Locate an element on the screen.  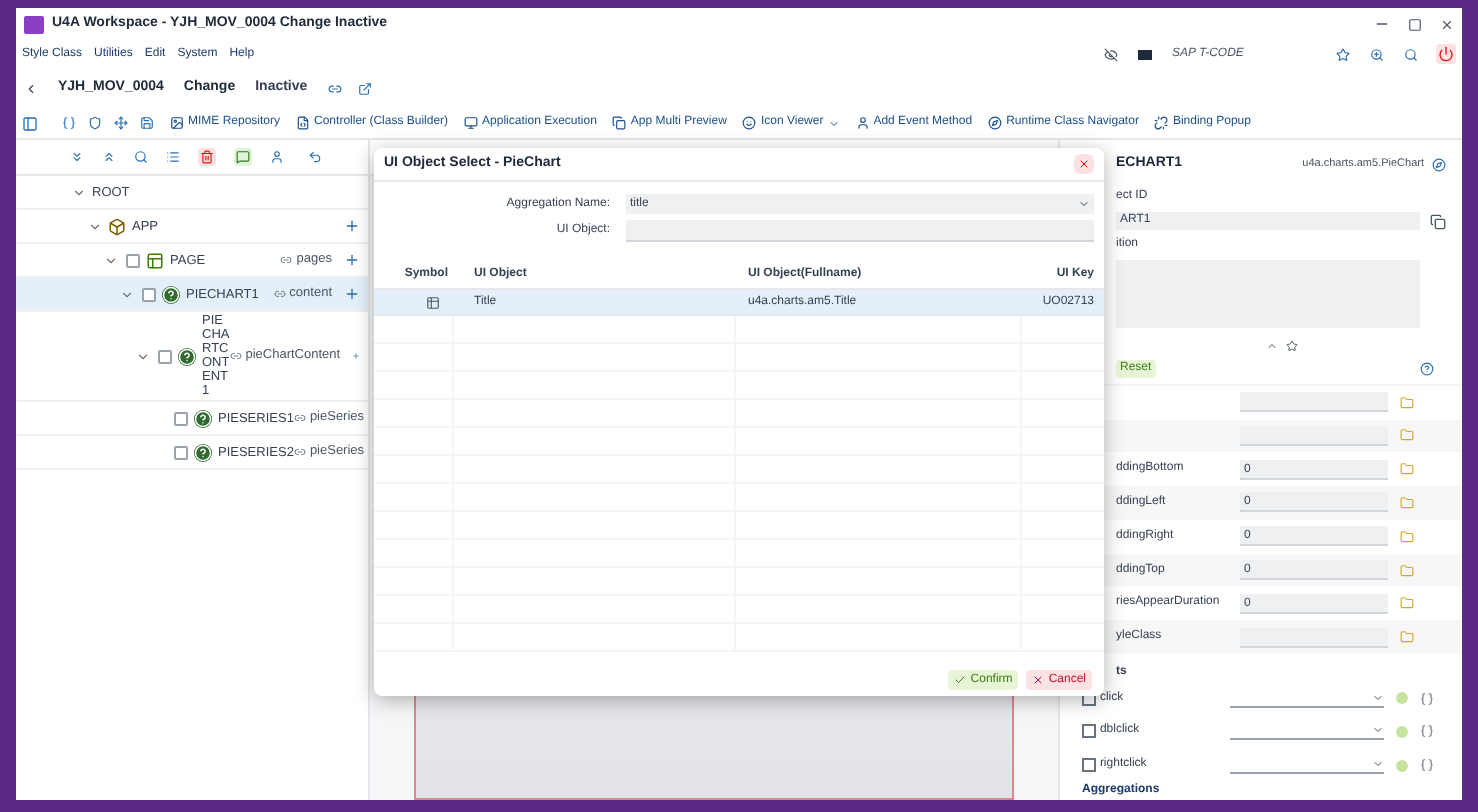
unlink-icon is located at coordinates (1161, 123).